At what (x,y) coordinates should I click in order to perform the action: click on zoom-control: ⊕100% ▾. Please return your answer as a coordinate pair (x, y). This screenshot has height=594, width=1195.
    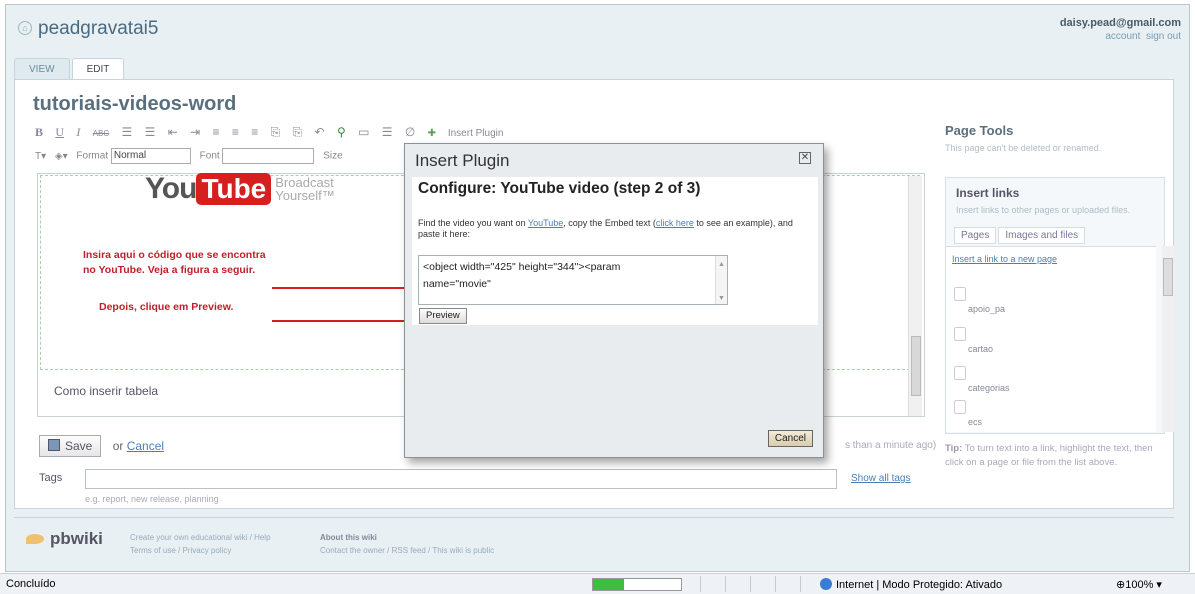
    Looking at the image, I should click on (1139, 584).